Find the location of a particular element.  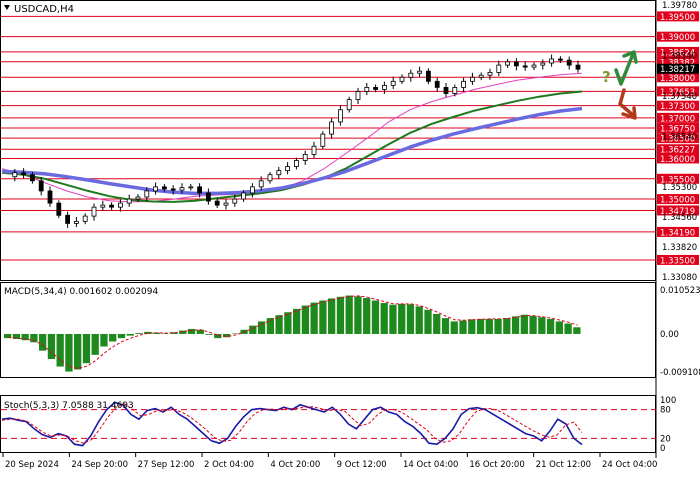

level-label: 1.36000 is located at coordinates (677, 160).